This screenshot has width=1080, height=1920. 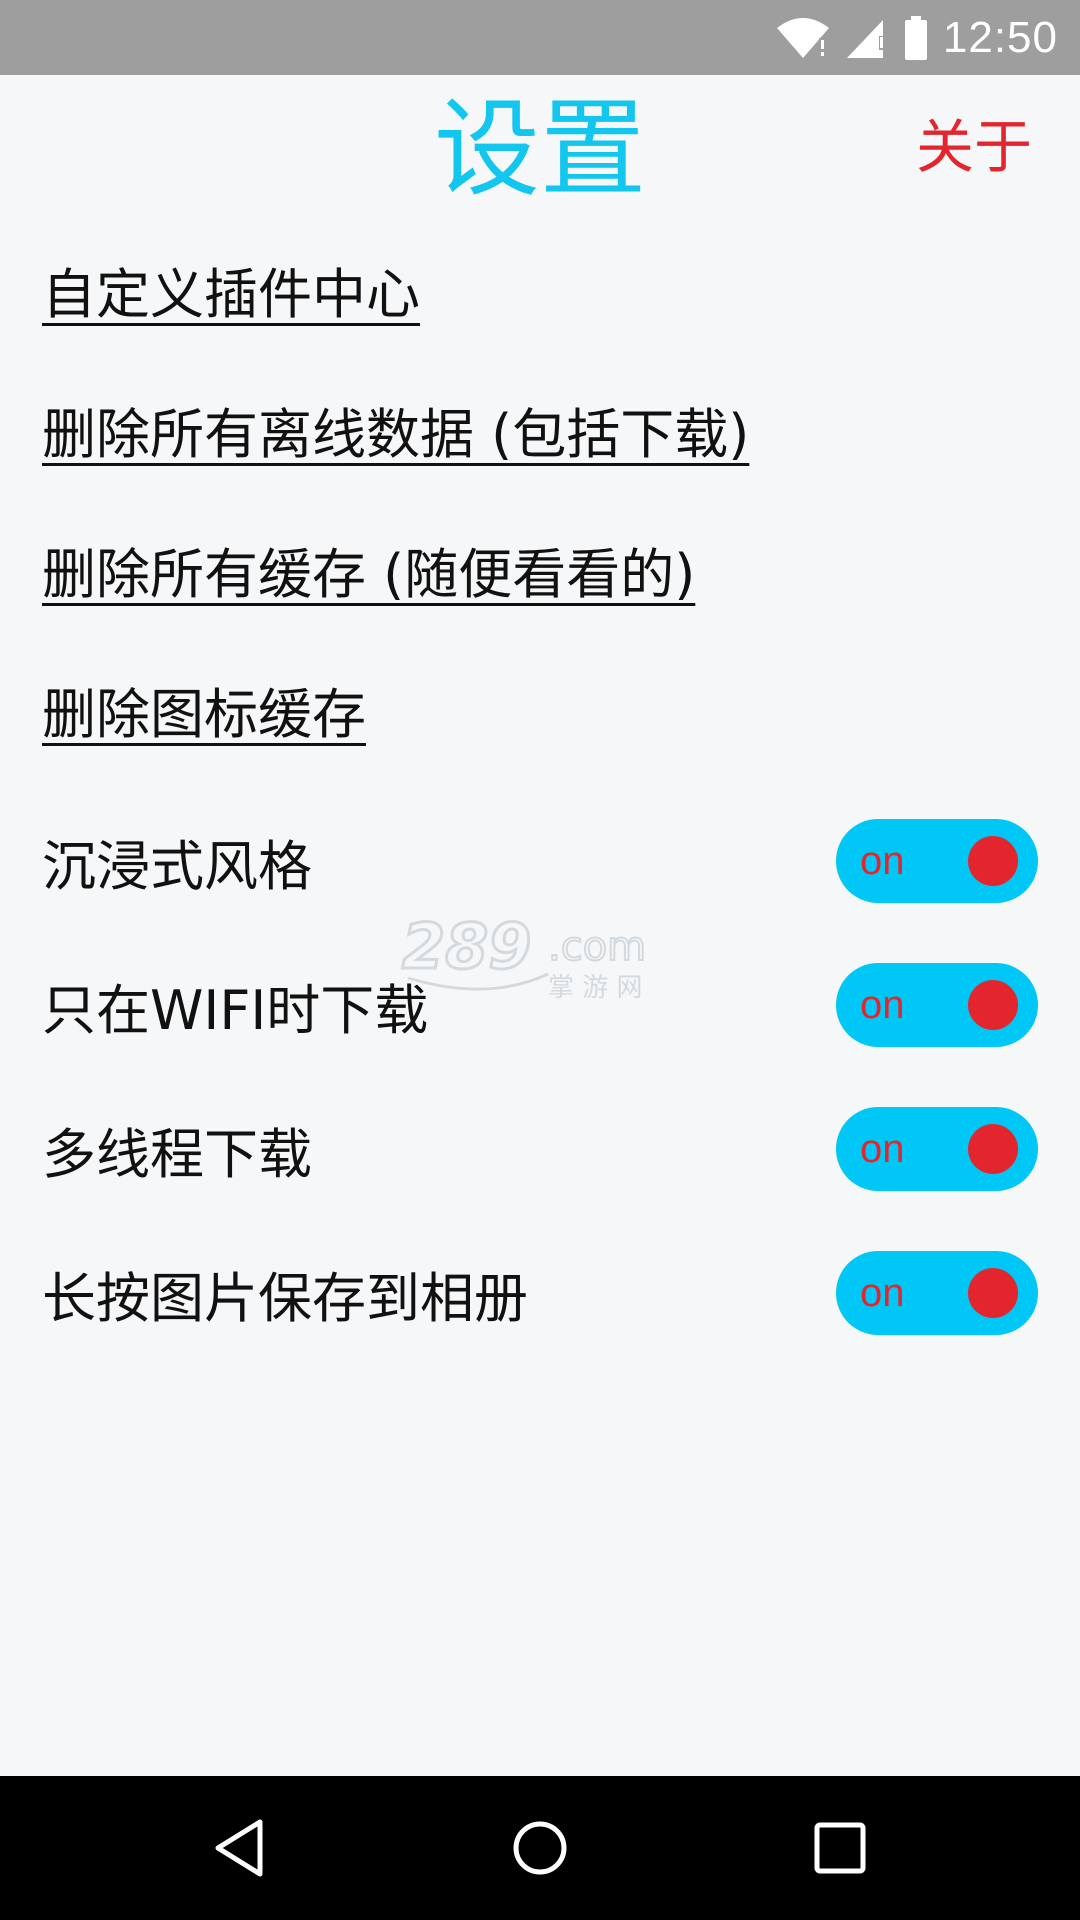 I want to click on header: 设置 关于, so click(x=540, y=150).